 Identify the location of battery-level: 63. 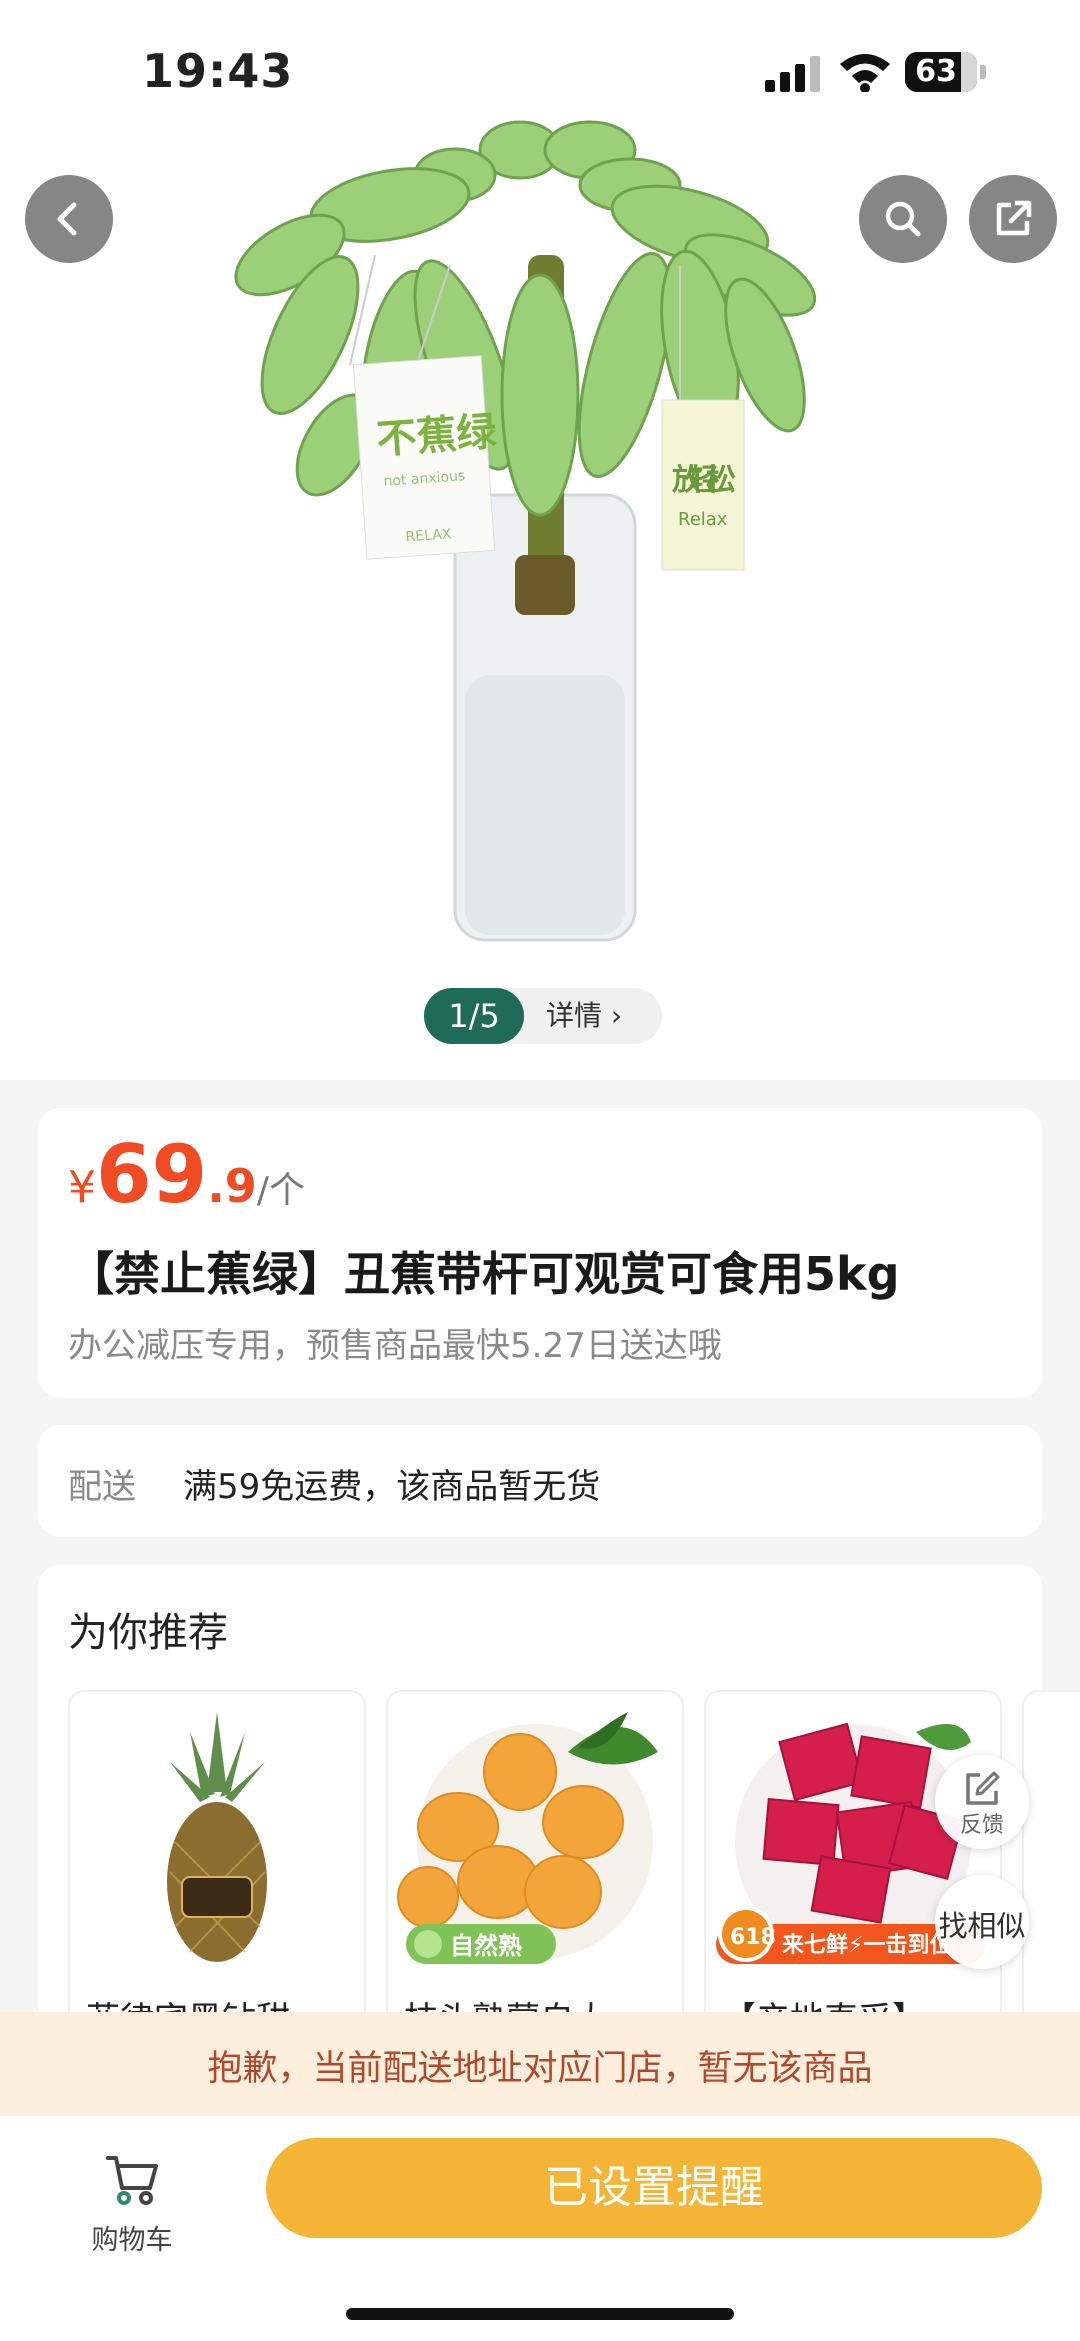
(936, 71).